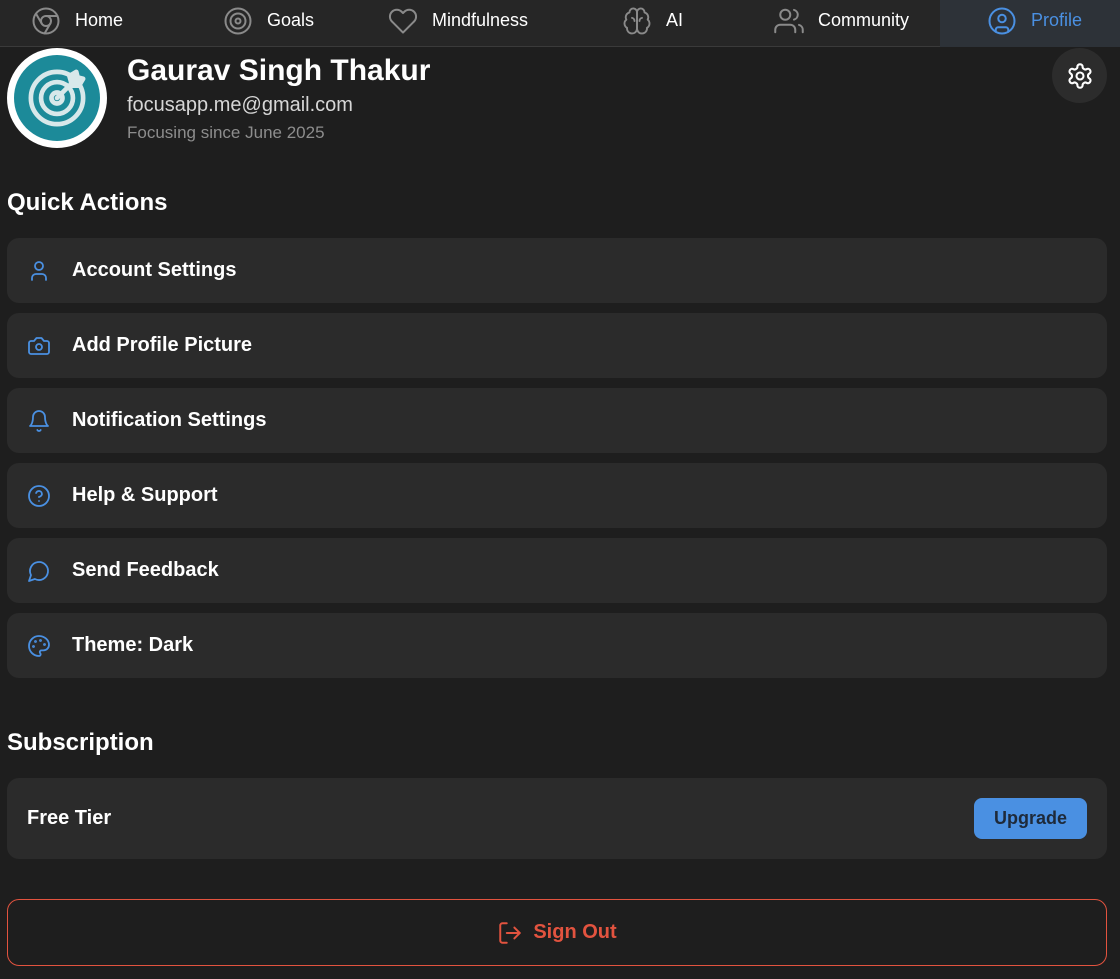 This screenshot has height=979, width=1120. What do you see at coordinates (1057, 20) in the screenshot?
I see `nav-tab-label: Profile` at bounding box center [1057, 20].